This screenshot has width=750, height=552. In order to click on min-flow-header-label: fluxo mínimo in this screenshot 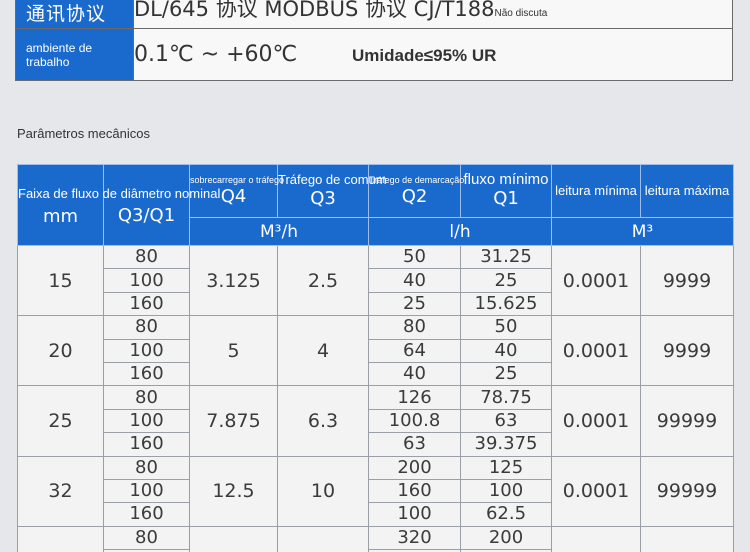, I will do `click(506, 179)`.